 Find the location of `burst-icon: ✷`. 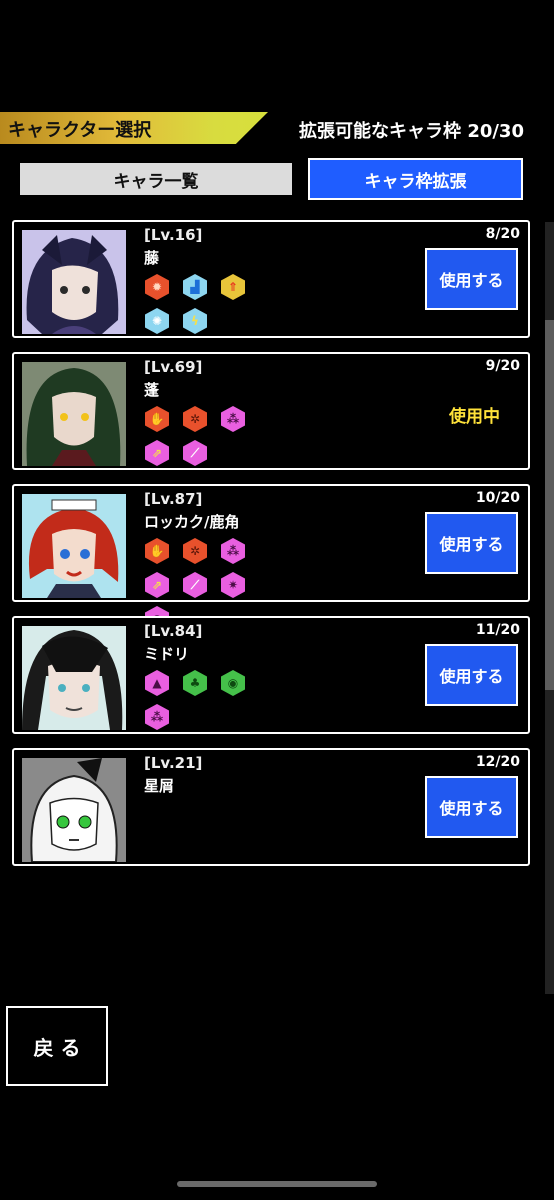

burst-icon: ✷ is located at coordinates (233, 585).